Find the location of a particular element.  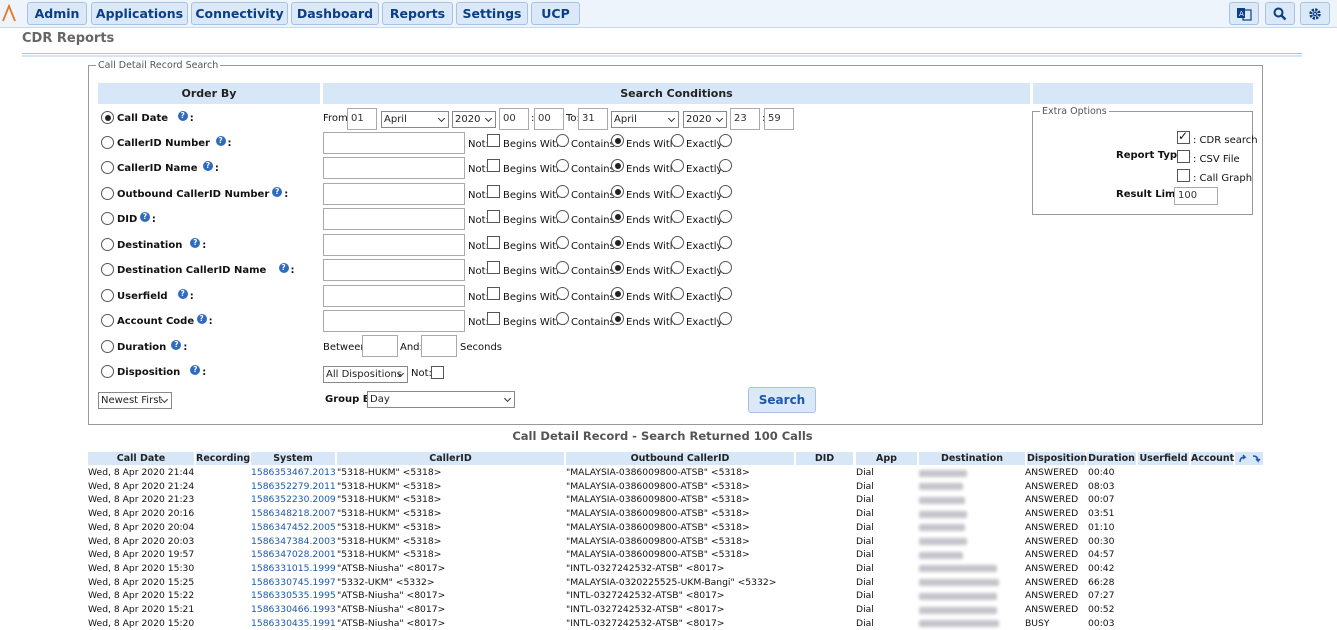

to-year-select: 2020 is located at coordinates (705, 119).